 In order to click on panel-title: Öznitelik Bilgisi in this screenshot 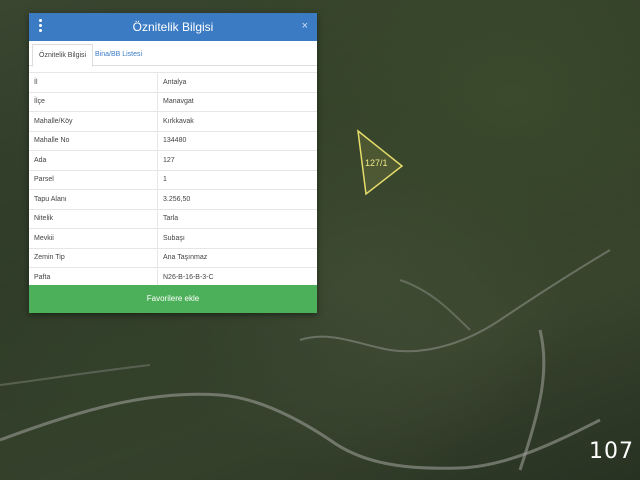, I will do `click(173, 27)`.